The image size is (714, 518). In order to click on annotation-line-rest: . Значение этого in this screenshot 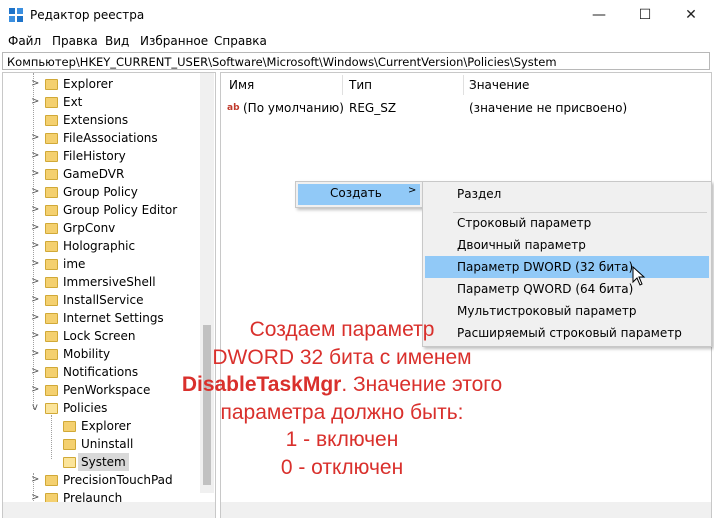, I will do `click(422, 384)`.